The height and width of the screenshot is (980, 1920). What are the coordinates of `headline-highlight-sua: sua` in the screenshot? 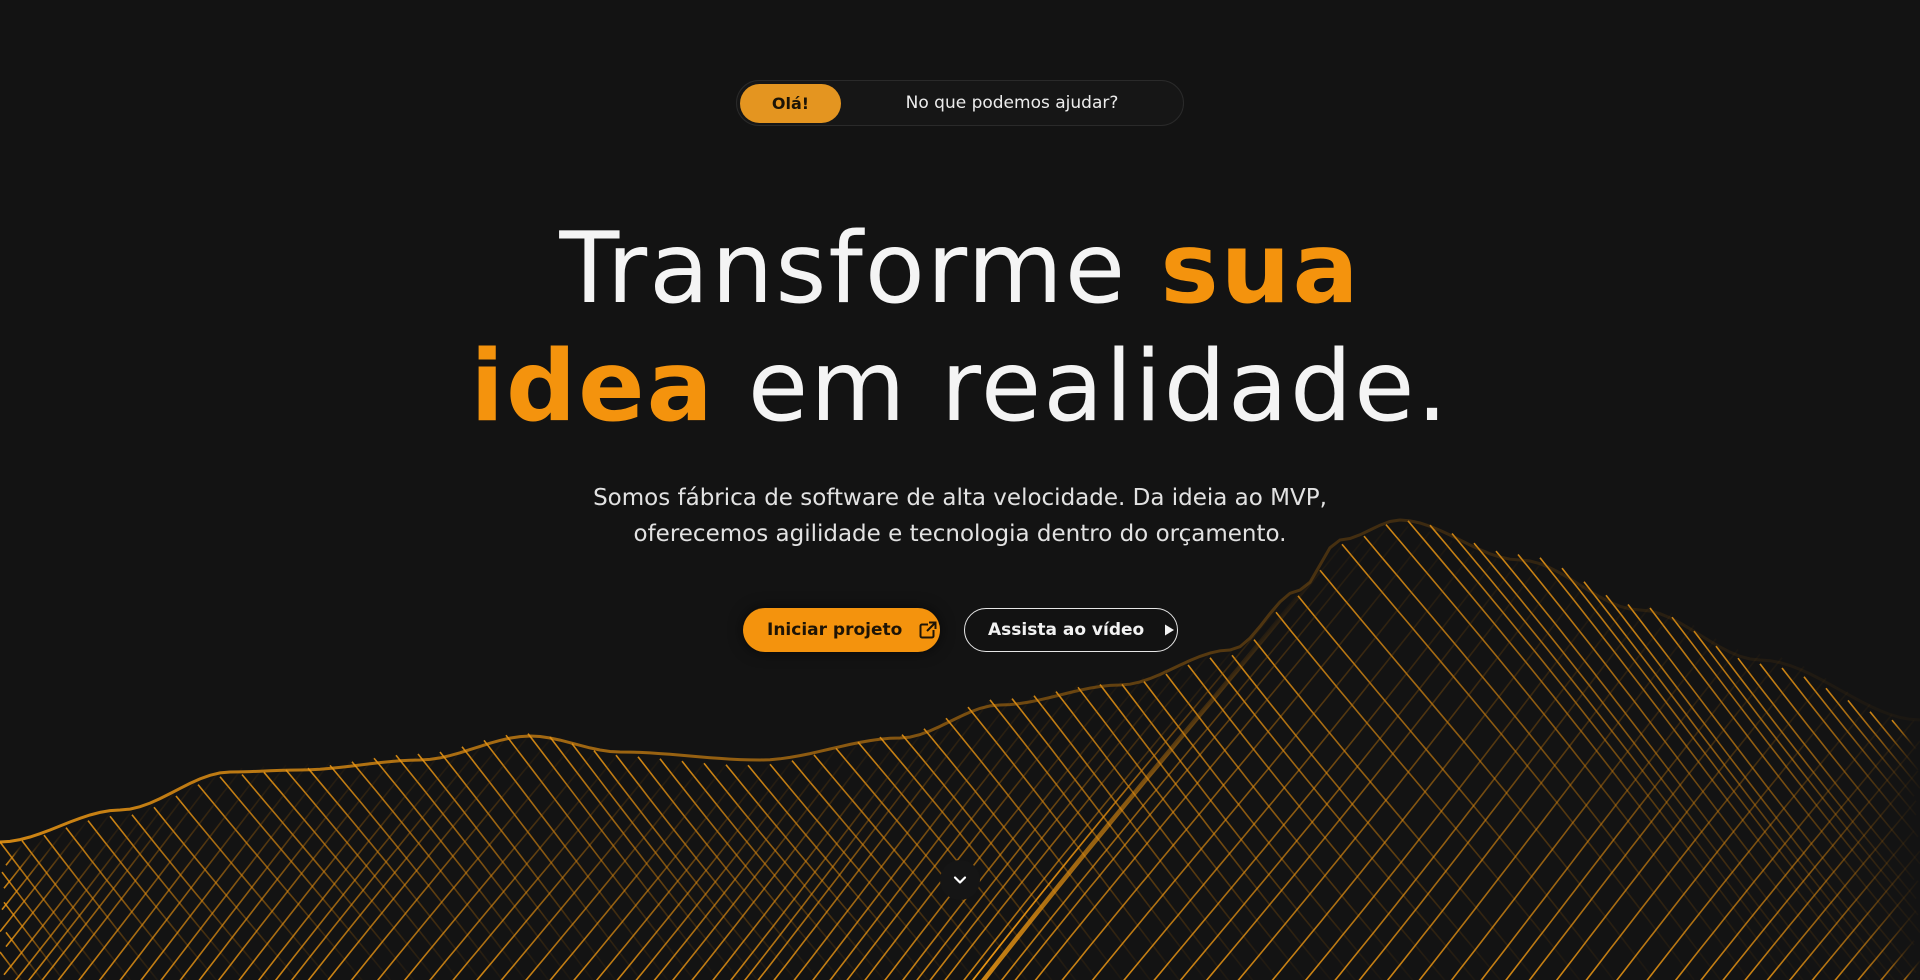 It's located at (1260, 269).